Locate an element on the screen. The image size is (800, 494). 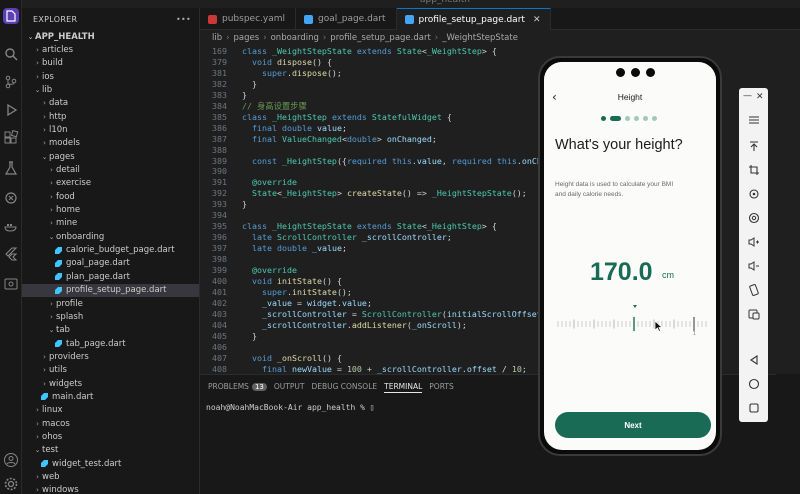
folder-item: ⌄ lib is located at coordinates (110, 89).